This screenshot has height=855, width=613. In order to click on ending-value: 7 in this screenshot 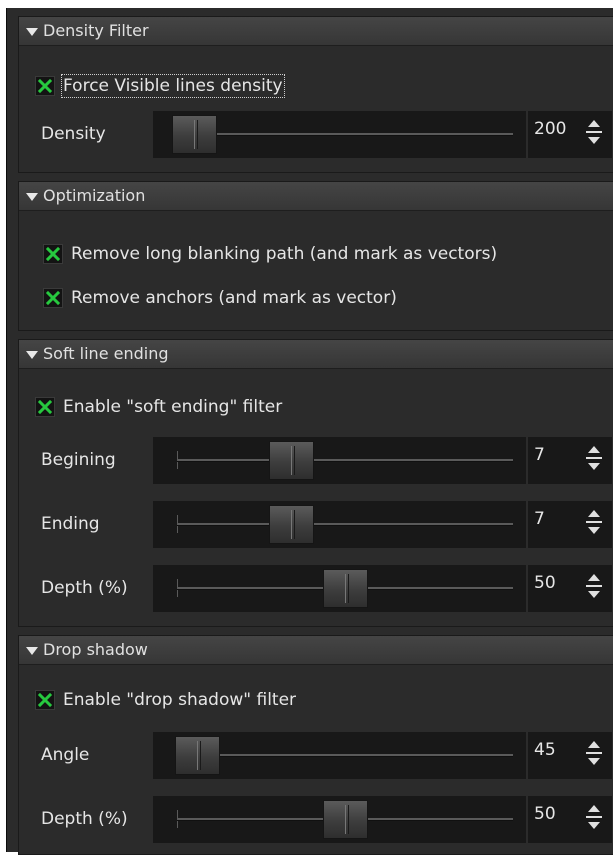, I will do `click(539, 519)`.